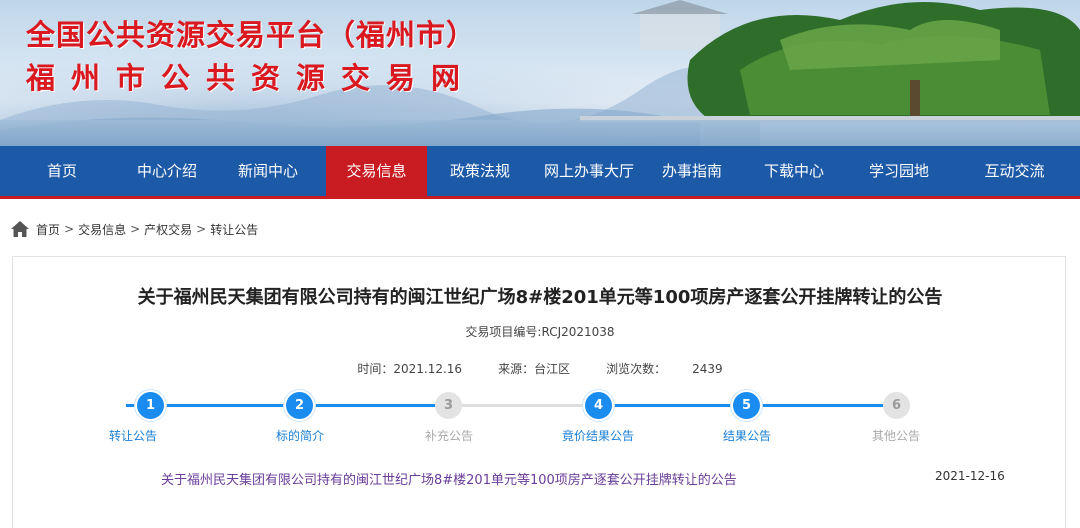  Describe the element at coordinates (300, 435) in the screenshot. I see `step-2-label: 标的简介` at that location.